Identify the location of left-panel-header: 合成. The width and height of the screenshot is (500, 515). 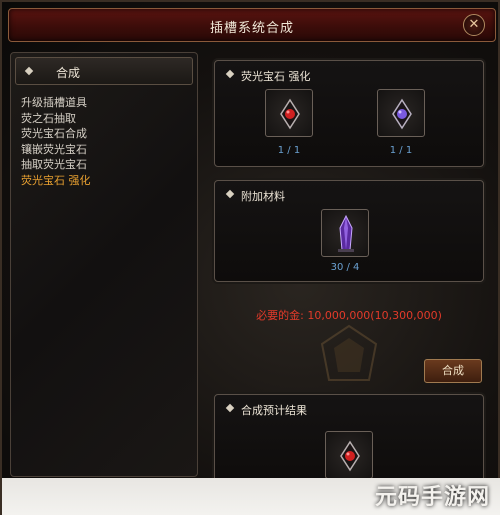
(104, 71).